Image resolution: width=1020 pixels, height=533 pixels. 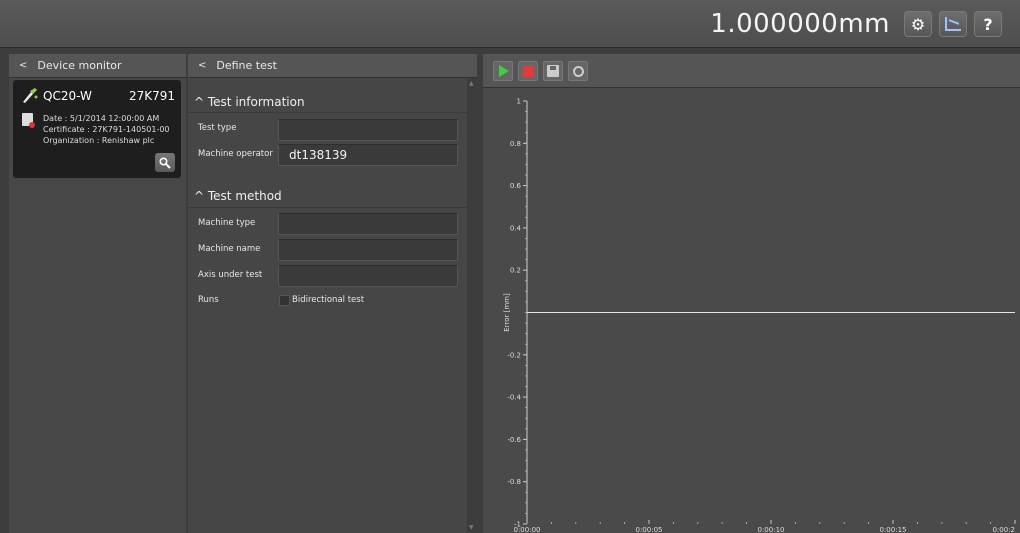 I want to click on stop-icon, so click(x=528, y=71).